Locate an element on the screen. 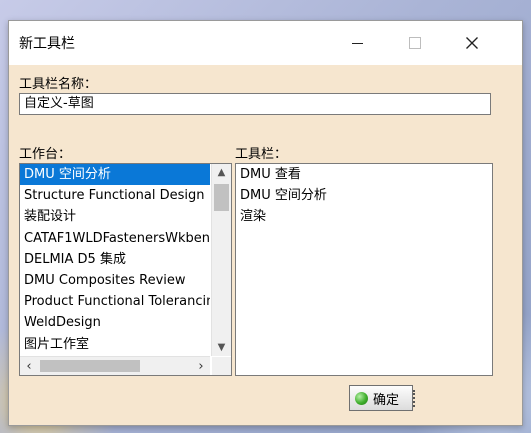 The height and width of the screenshot is (433, 531). vertical-scroll-thumb is located at coordinates (221, 197).